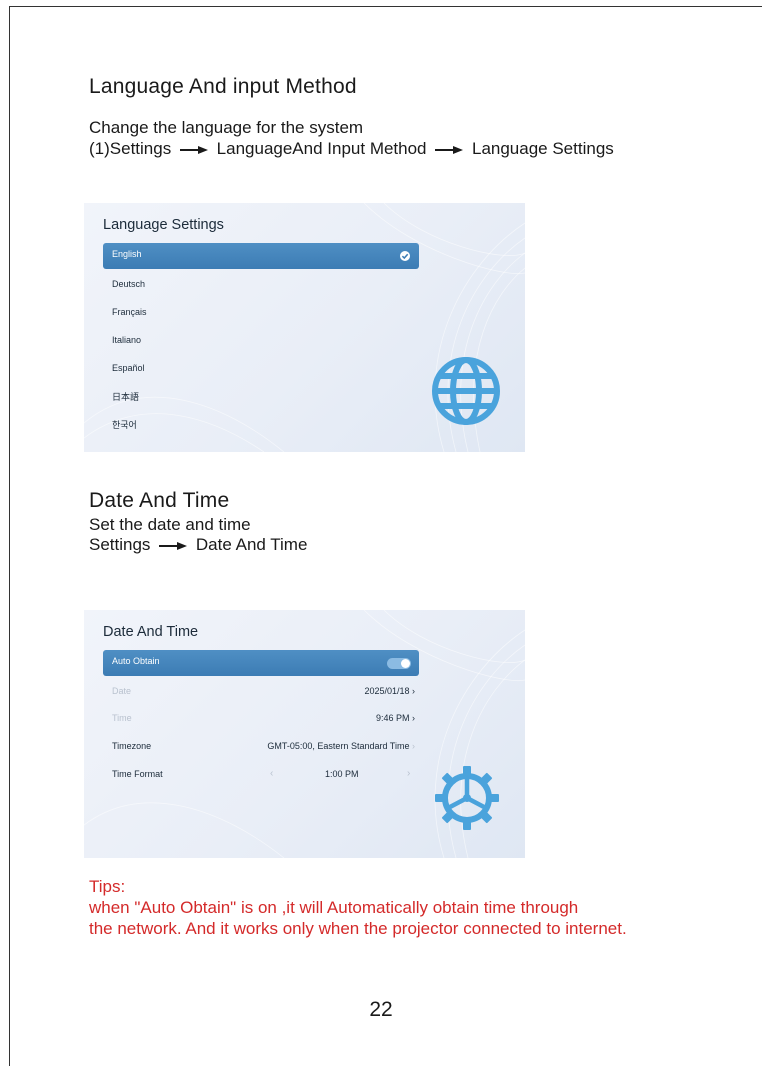 The image size is (762, 1066). Describe the element at coordinates (128, 368) in the screenshot. I see `language-option: Español` at that location.